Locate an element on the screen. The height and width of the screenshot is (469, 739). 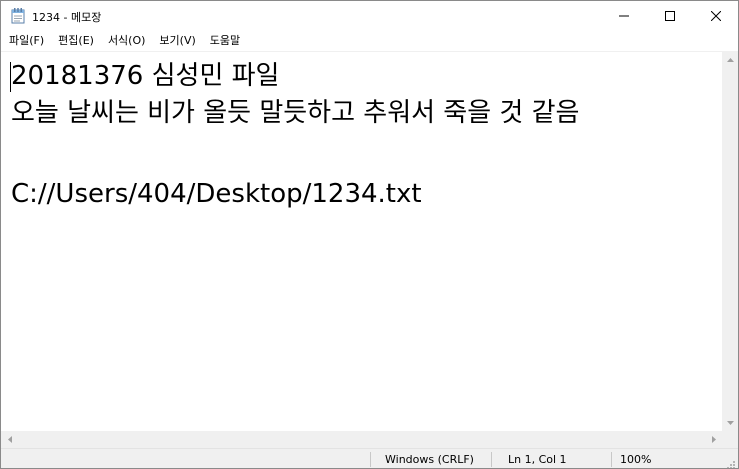
vertical-scrollbar is located at coordinates (730, 241).